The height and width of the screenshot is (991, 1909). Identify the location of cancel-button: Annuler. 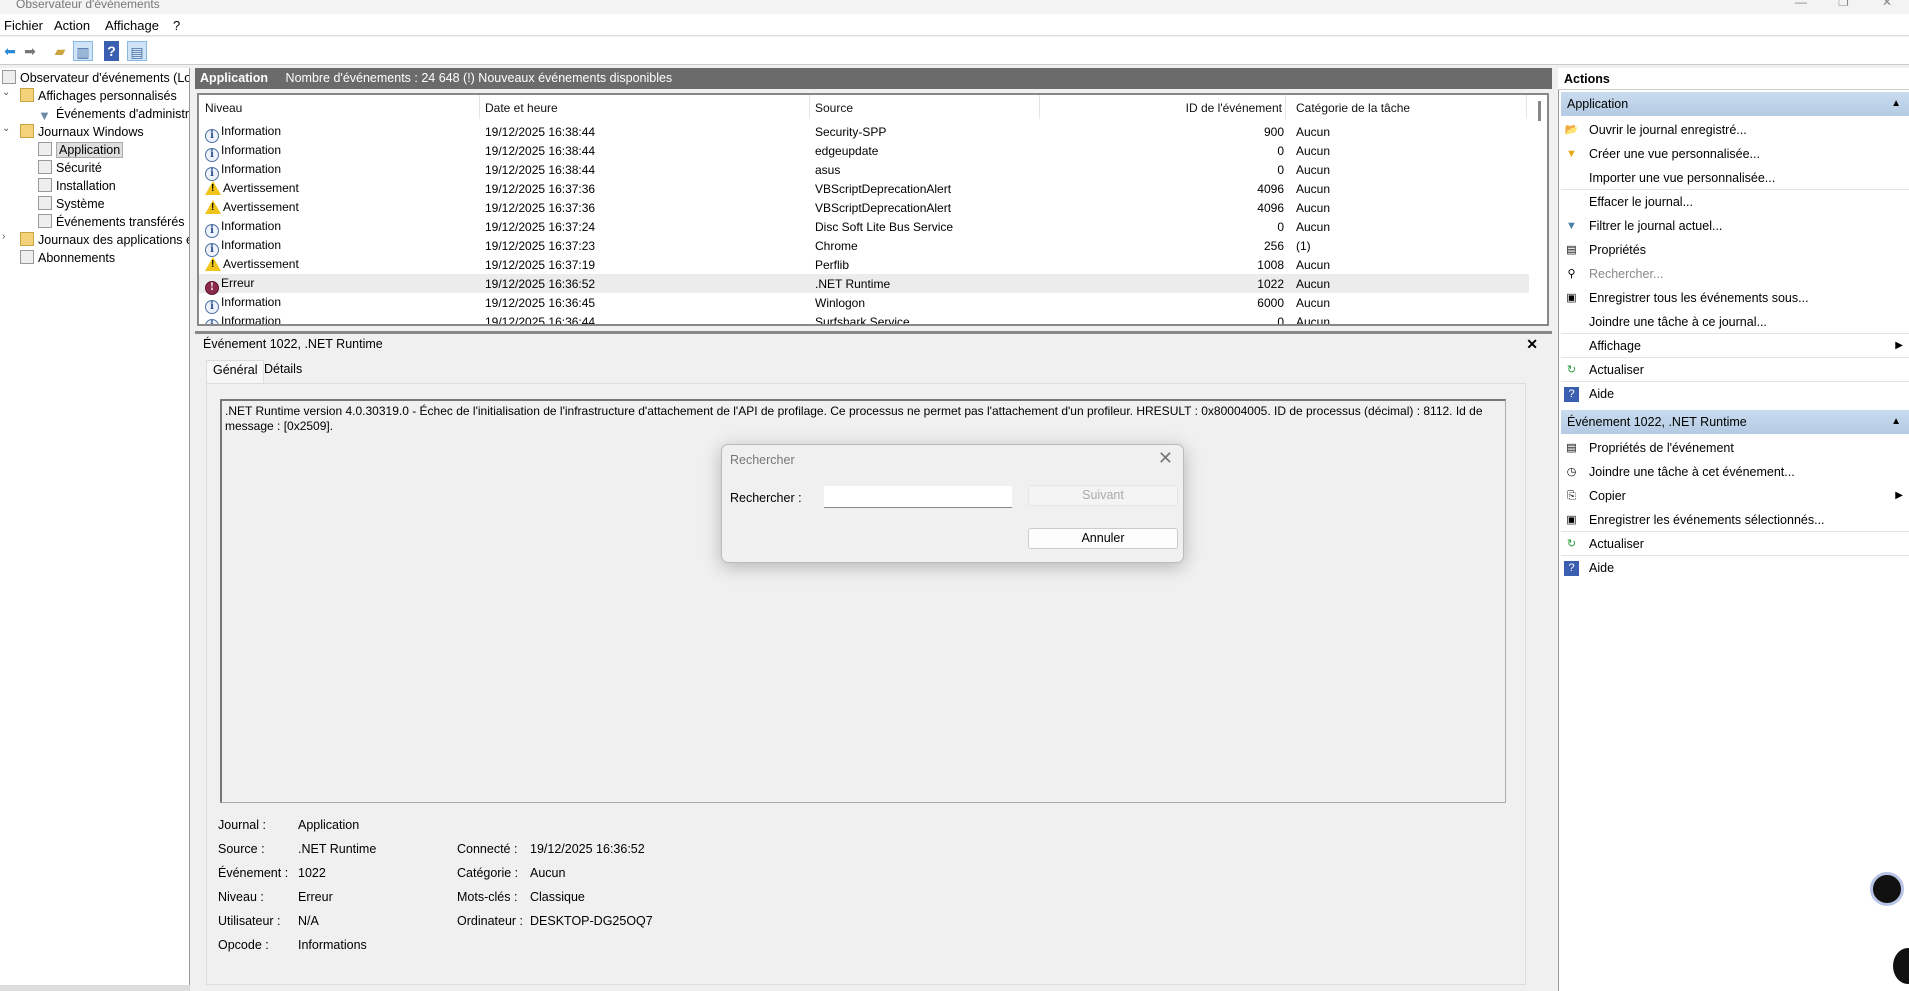
(1103, 538).